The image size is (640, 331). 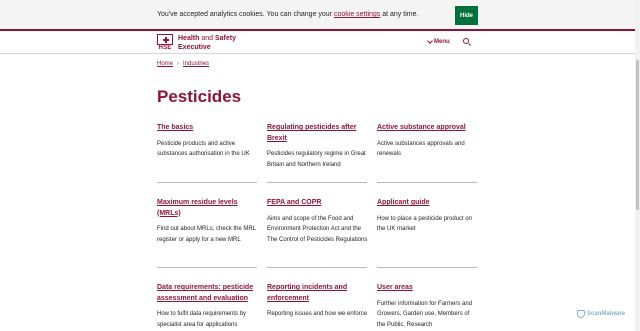 What do you see at coordinates (581, 314) in the screenshot?
I see `shield-icon` at bounding box center [581, 314].